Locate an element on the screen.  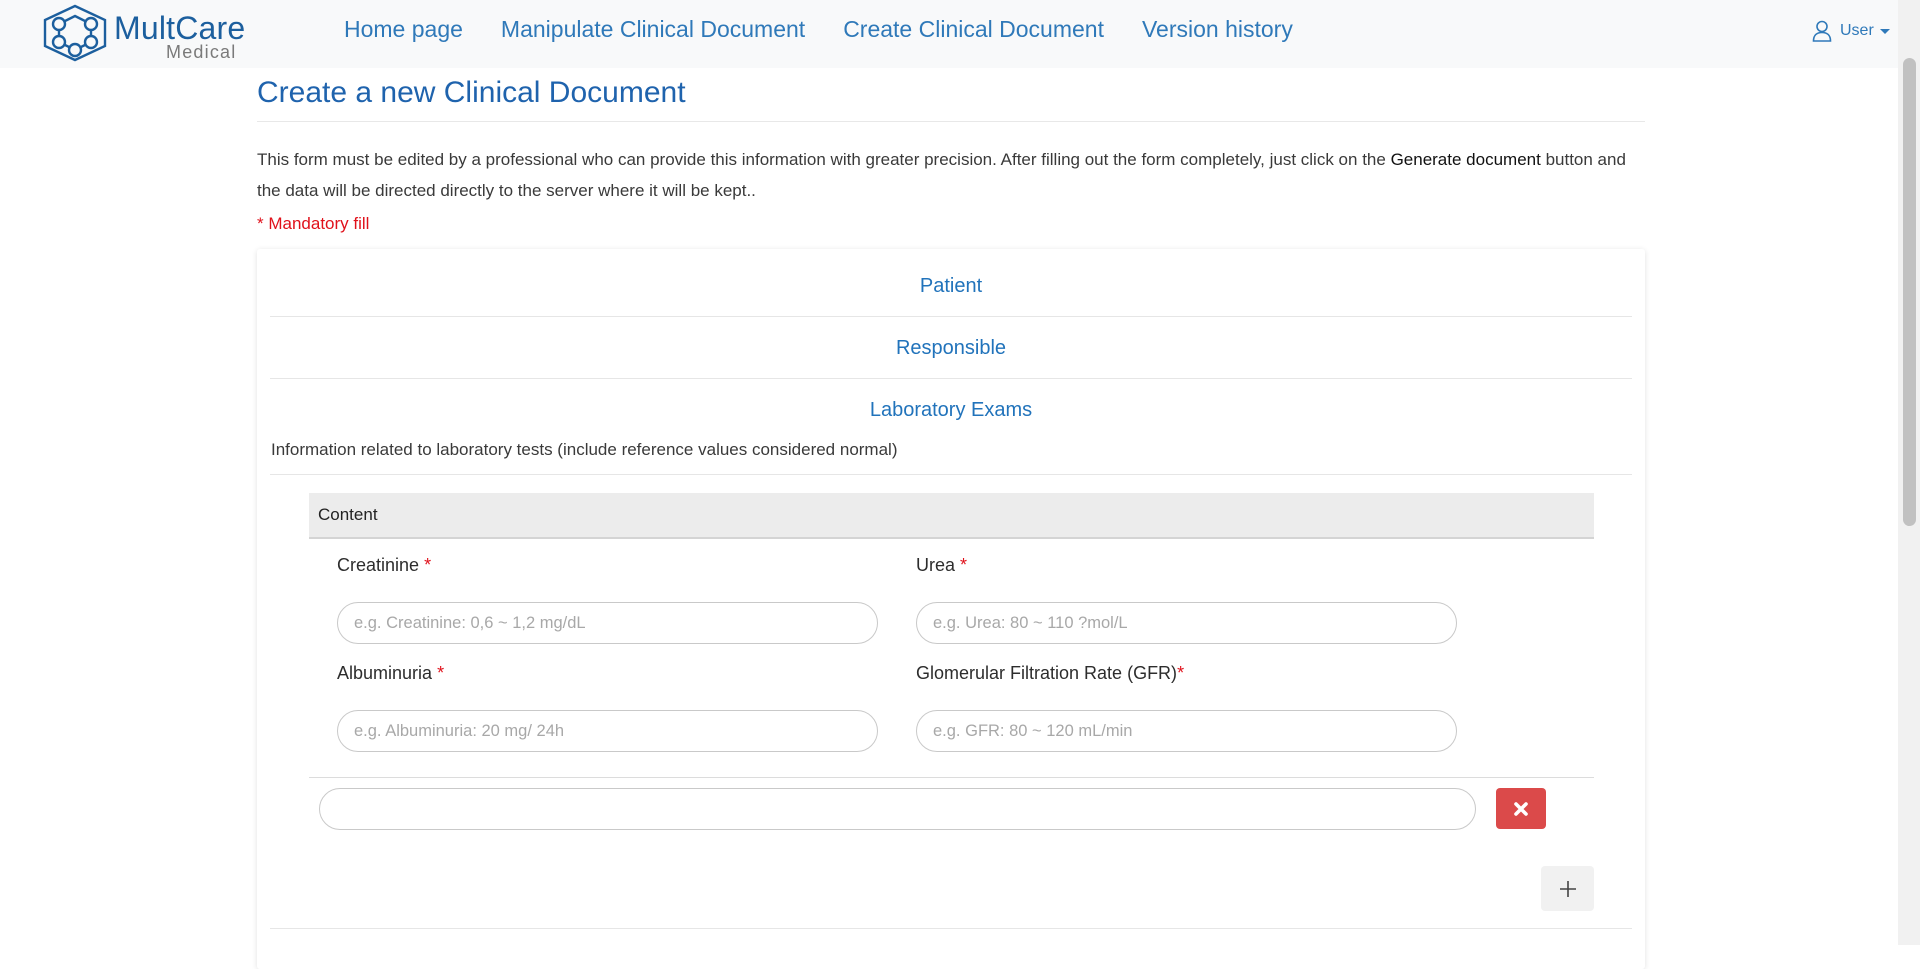
brand-logo: MultCare Medical is located at coordinates (139, 33).